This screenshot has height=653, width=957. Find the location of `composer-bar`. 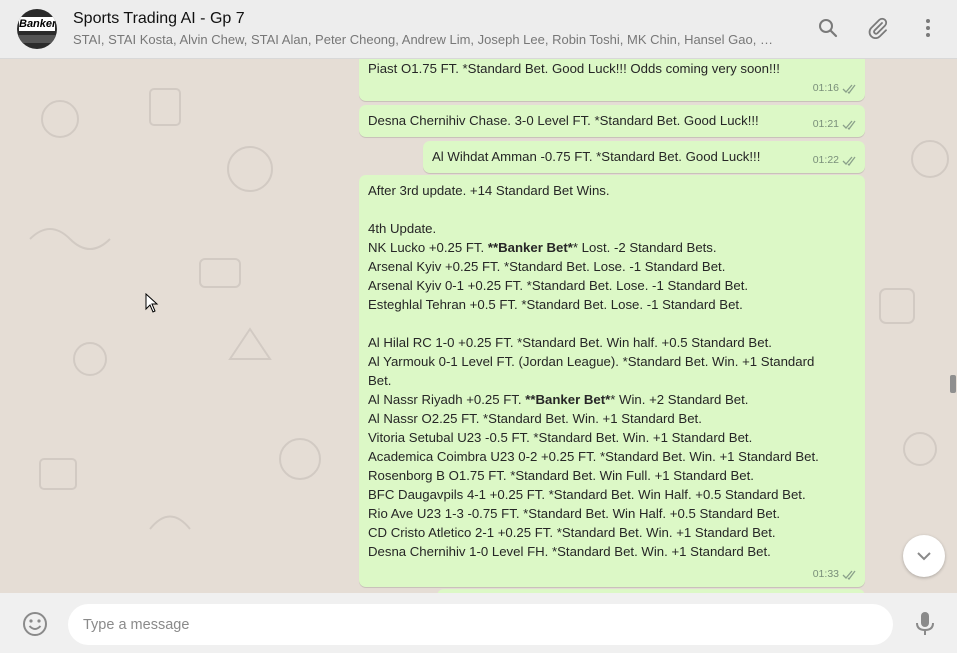

composer-bar is located at coordinates (478, 623).